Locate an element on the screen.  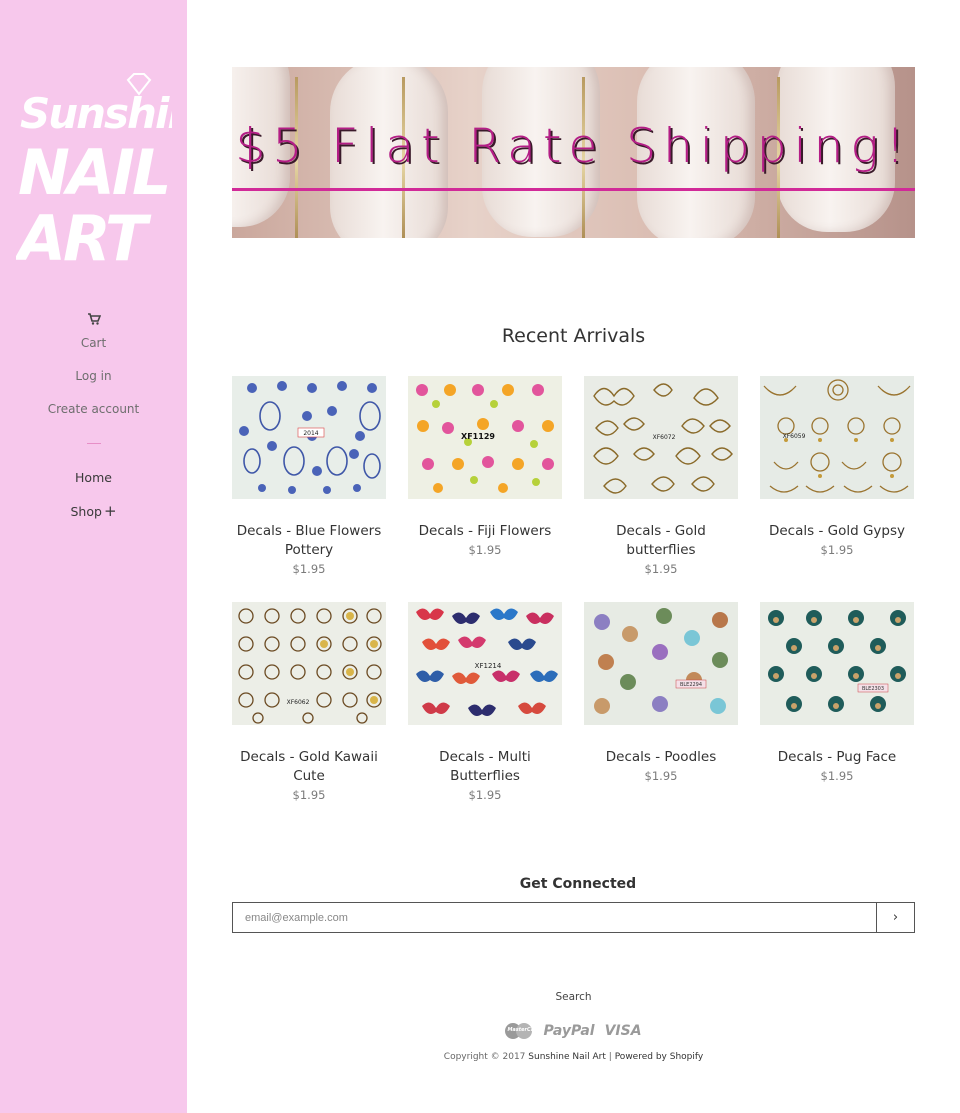
svg-text: ART is located at coordinates (84, 236).